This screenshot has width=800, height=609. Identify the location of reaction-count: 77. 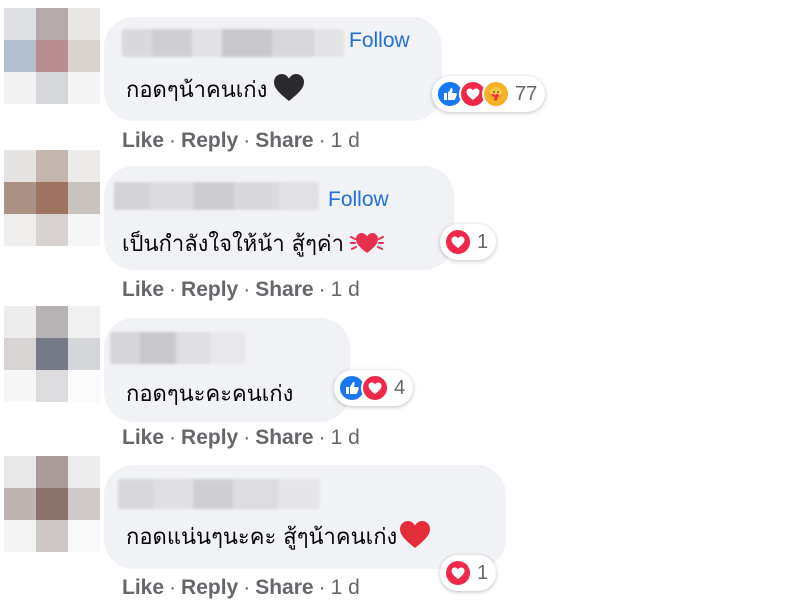
(526, 93).